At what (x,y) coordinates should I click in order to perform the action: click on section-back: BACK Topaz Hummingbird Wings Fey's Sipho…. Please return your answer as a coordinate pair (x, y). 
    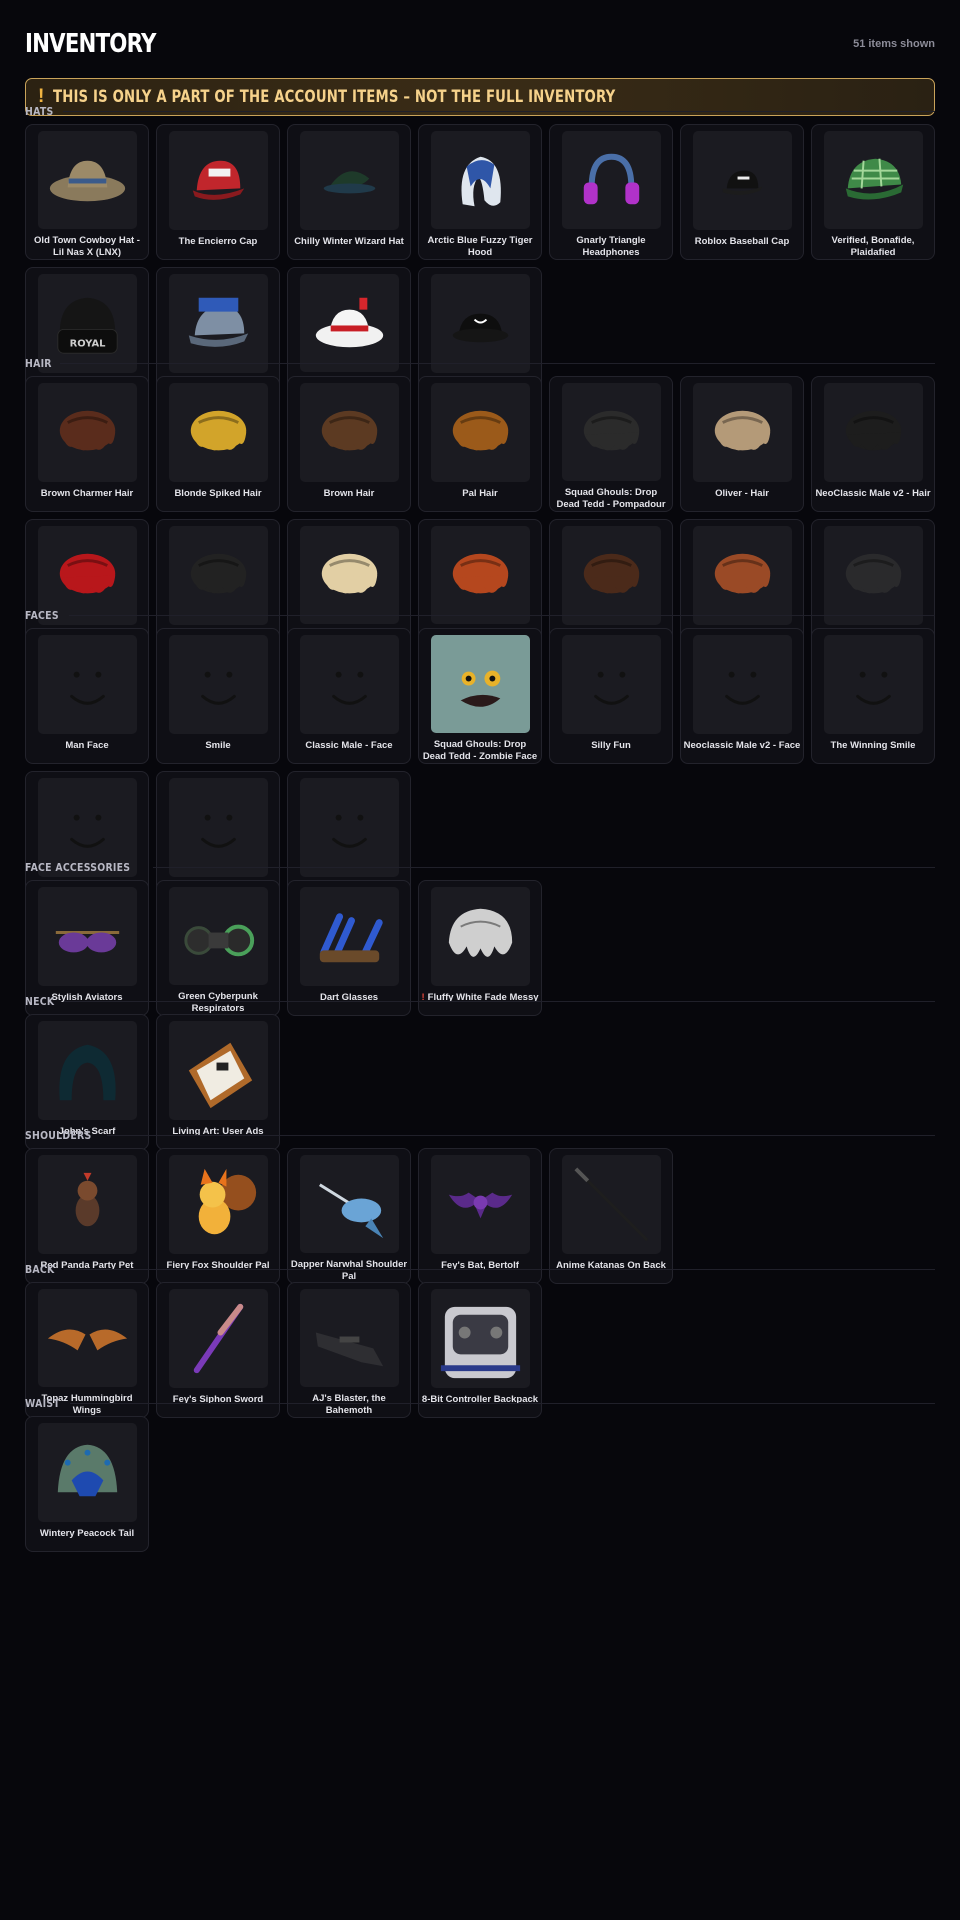
    Looking at the image, I should click on (480, 1340).